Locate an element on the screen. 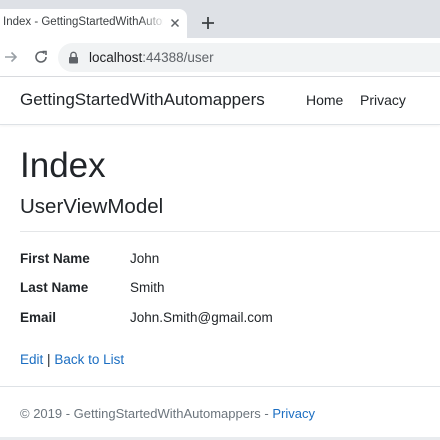 Image resolution: width=440 pixels, height=440 pixels. back-to-list-link: Back to List is located at coordinates (89, 359).